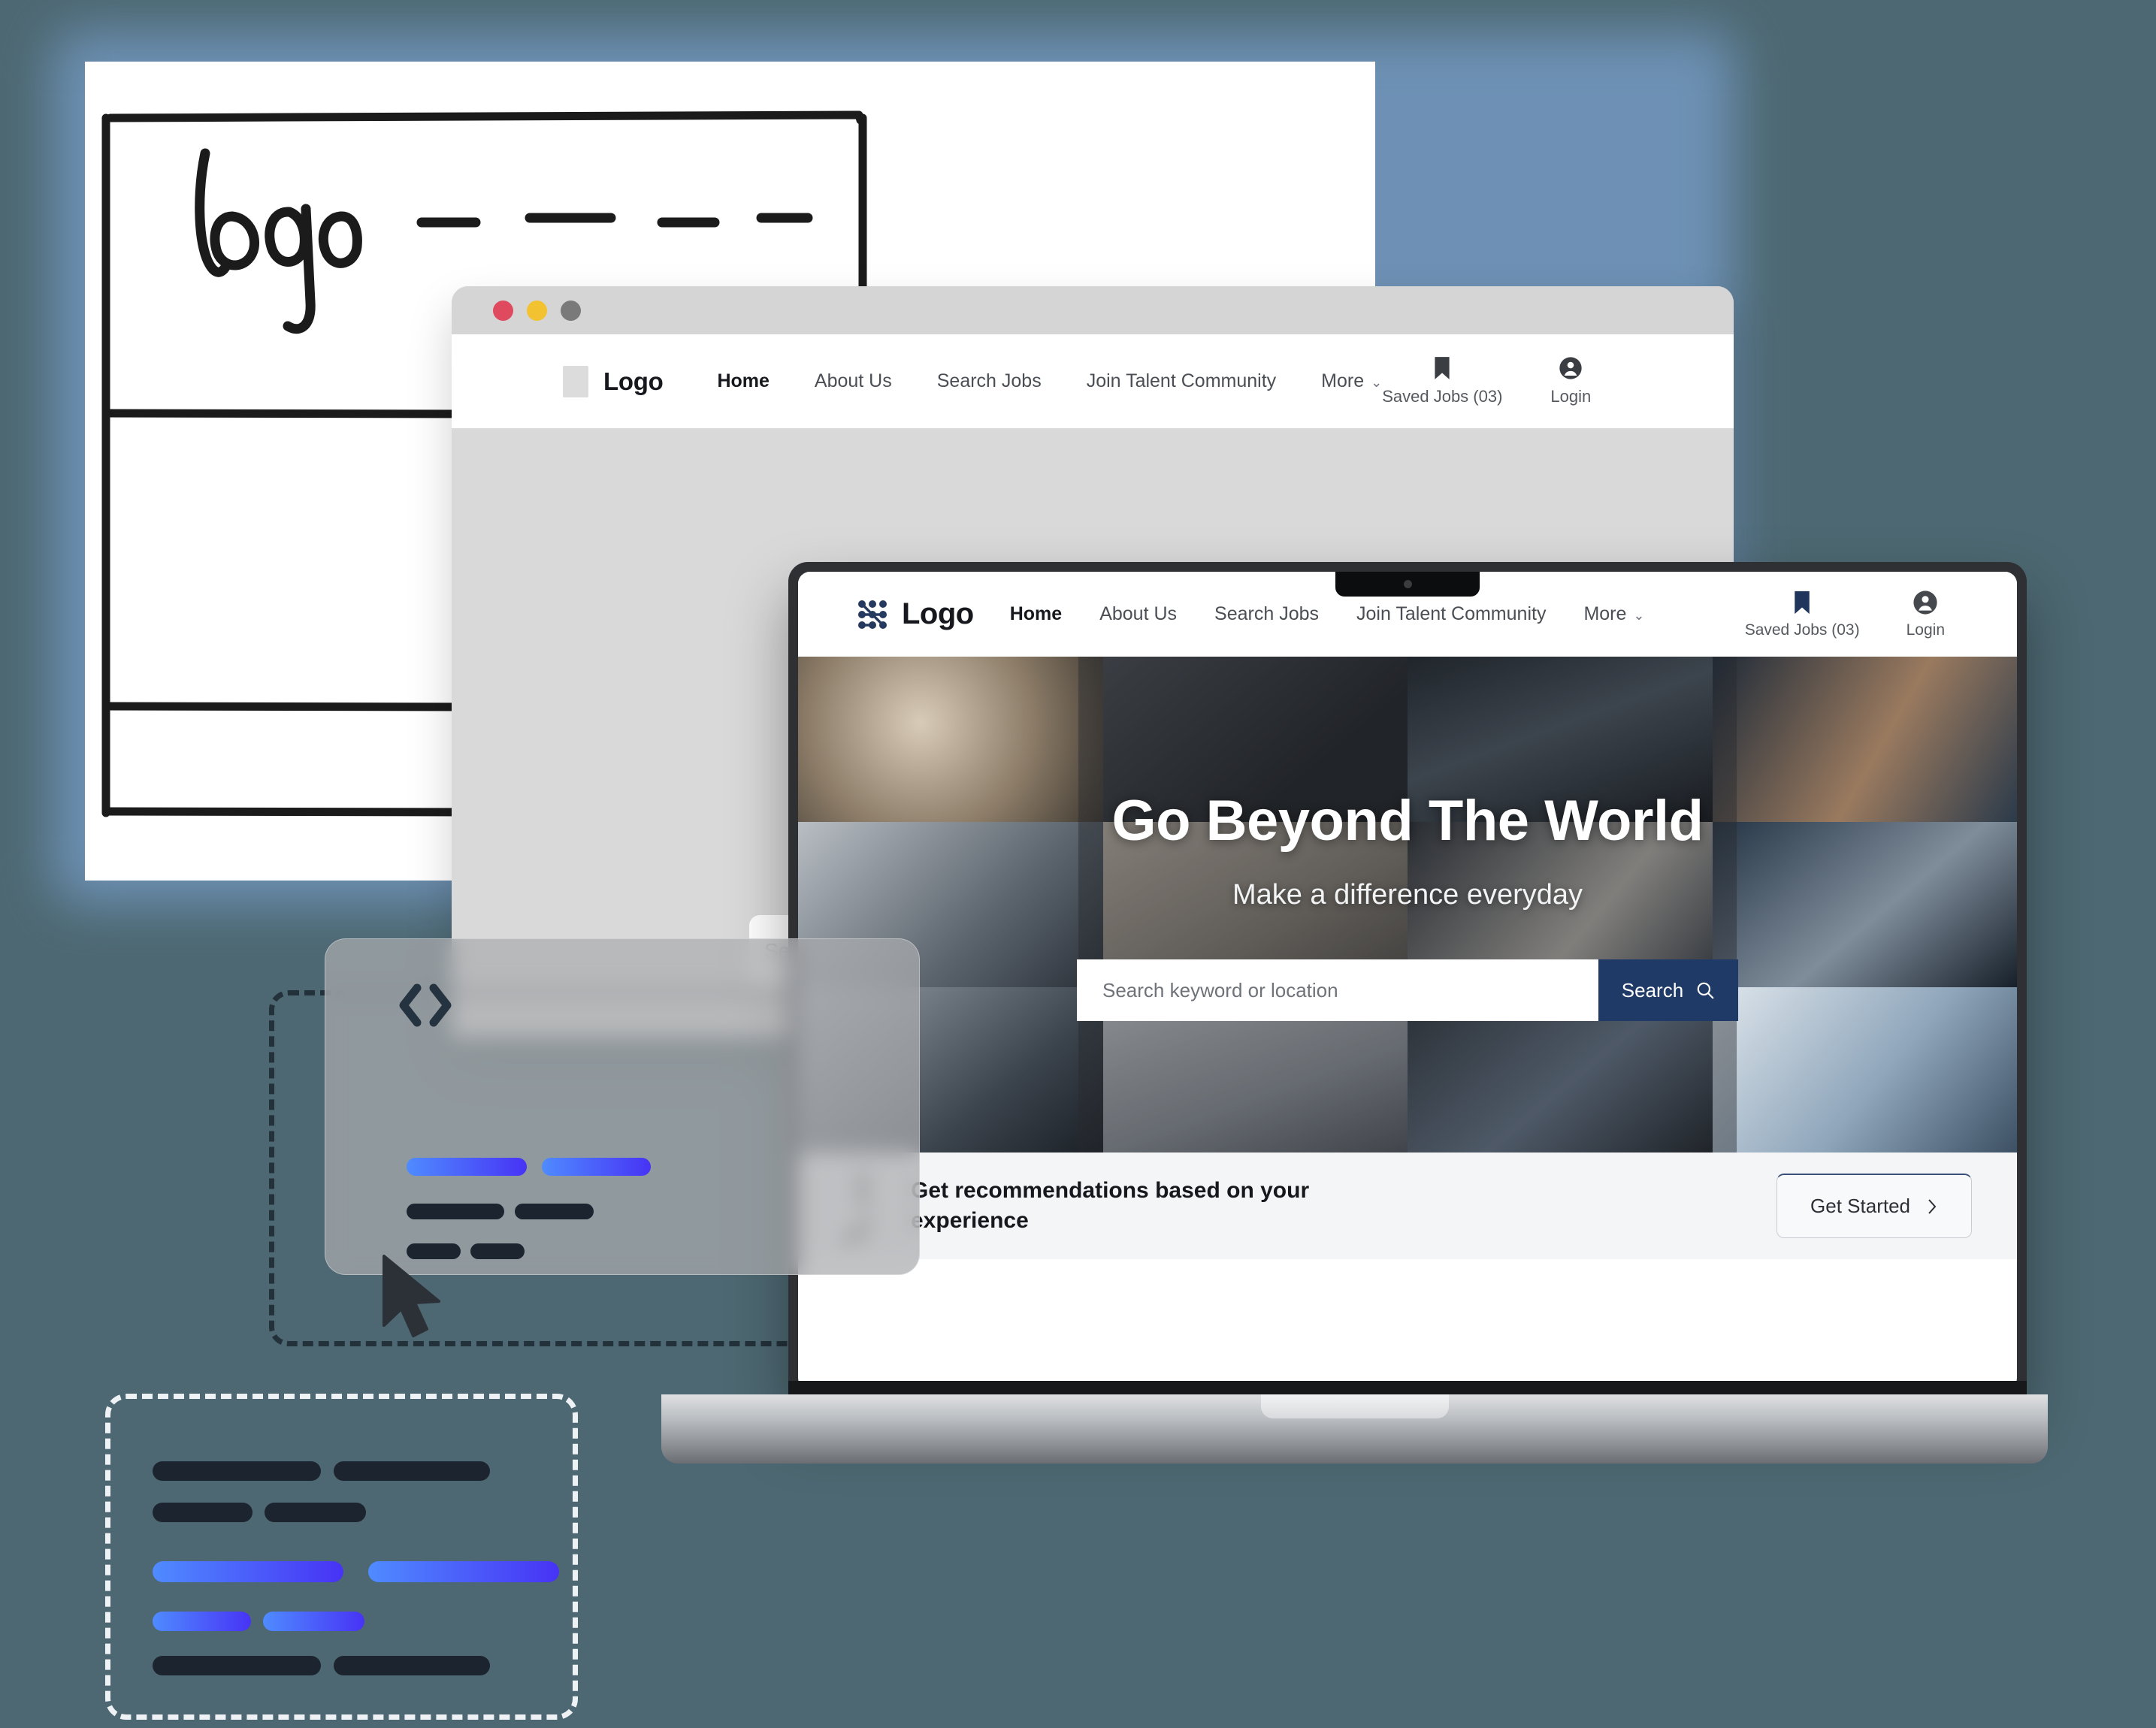  I want to click on minimize-icon, so click(537, 310).